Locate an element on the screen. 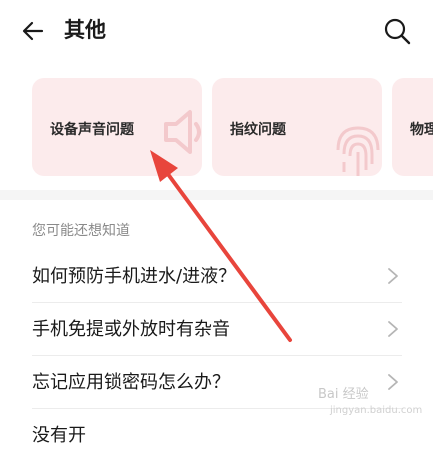  search-icon is located at coordinates (397, 31).